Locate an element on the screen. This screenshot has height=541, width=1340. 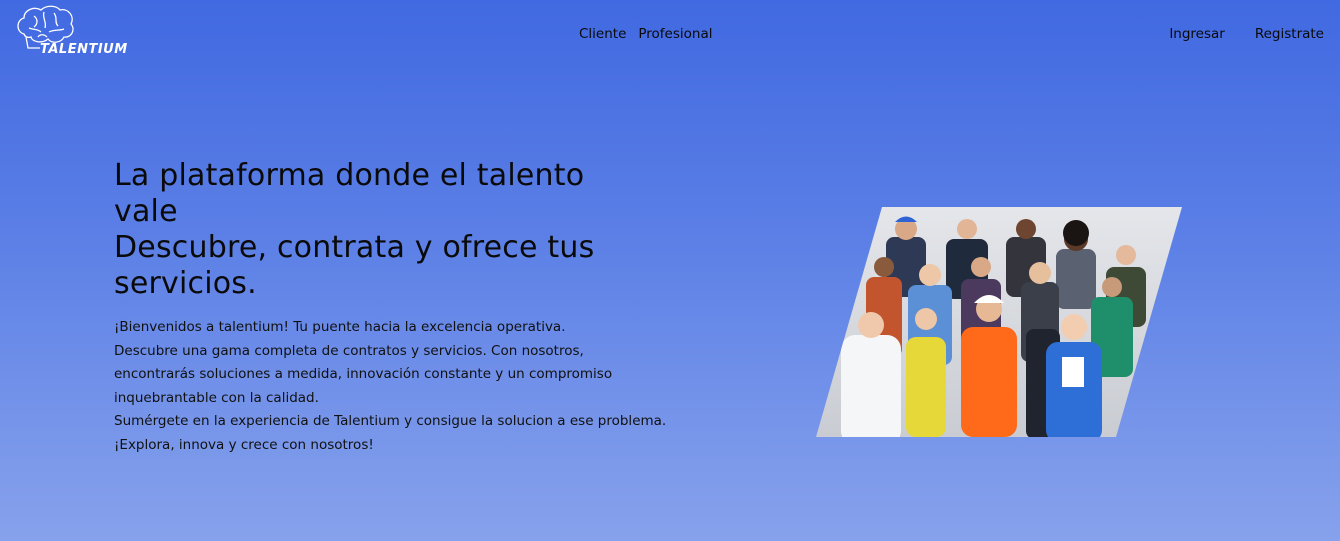
hero-title-line: servicios. is located at coordinates (185, 283).